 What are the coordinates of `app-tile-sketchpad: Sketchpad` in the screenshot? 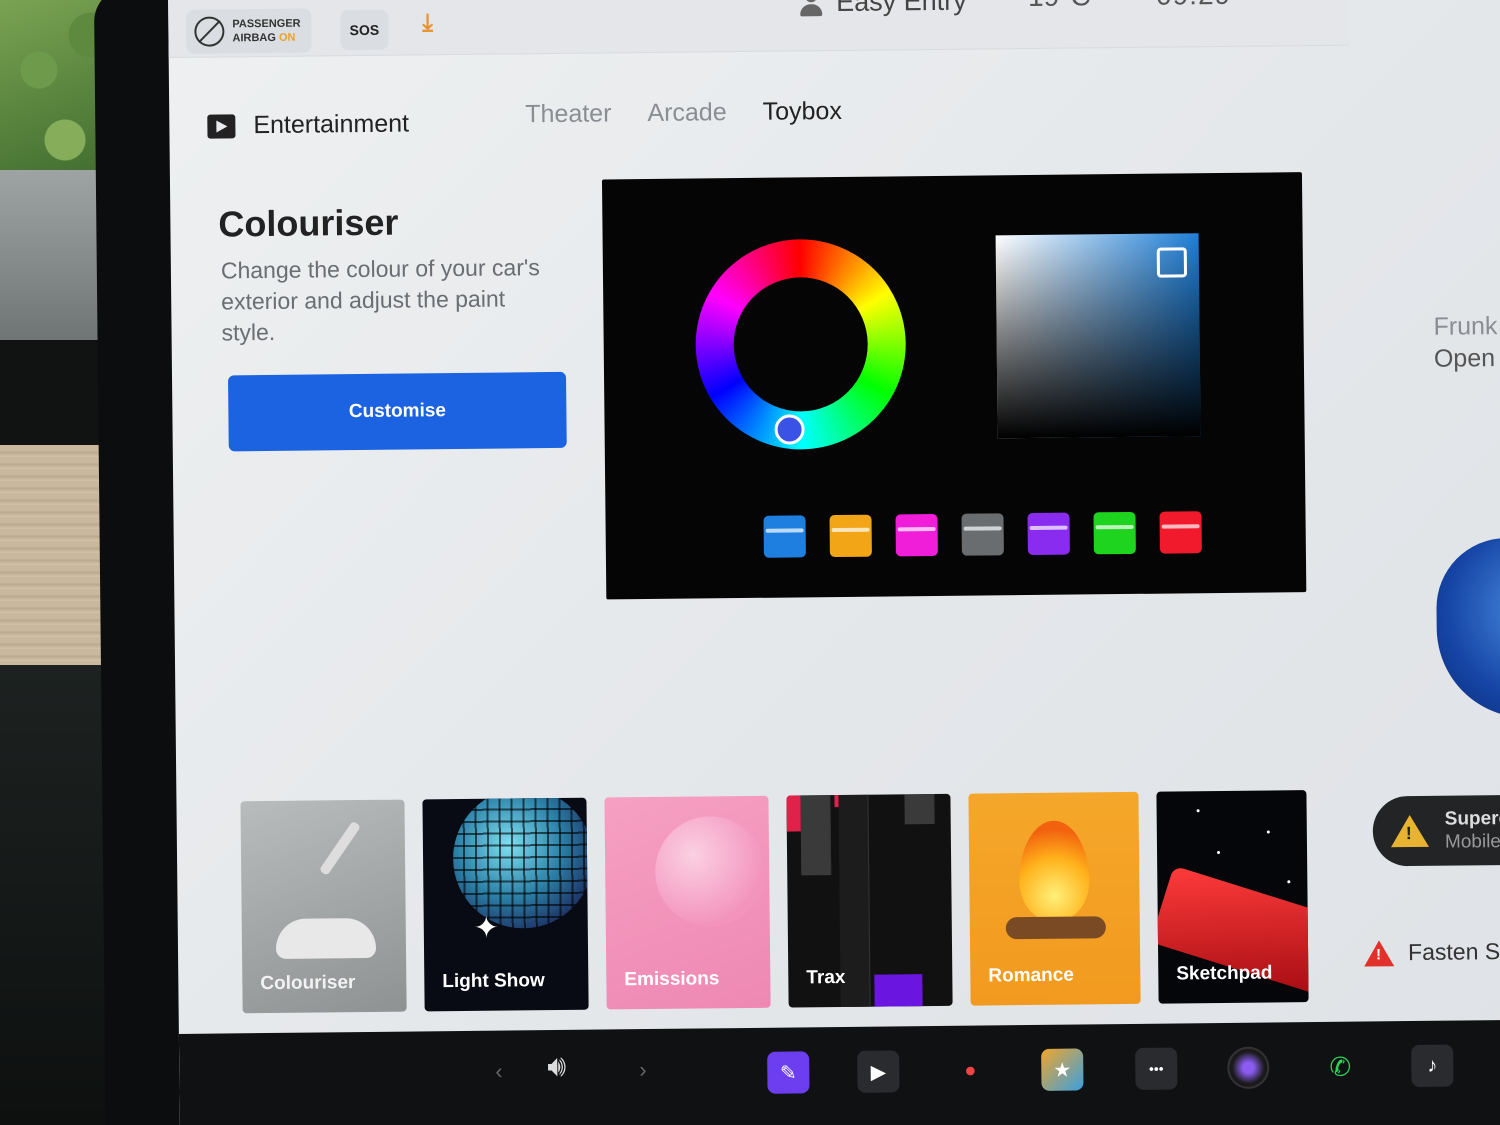 It's located at (1232, 897).